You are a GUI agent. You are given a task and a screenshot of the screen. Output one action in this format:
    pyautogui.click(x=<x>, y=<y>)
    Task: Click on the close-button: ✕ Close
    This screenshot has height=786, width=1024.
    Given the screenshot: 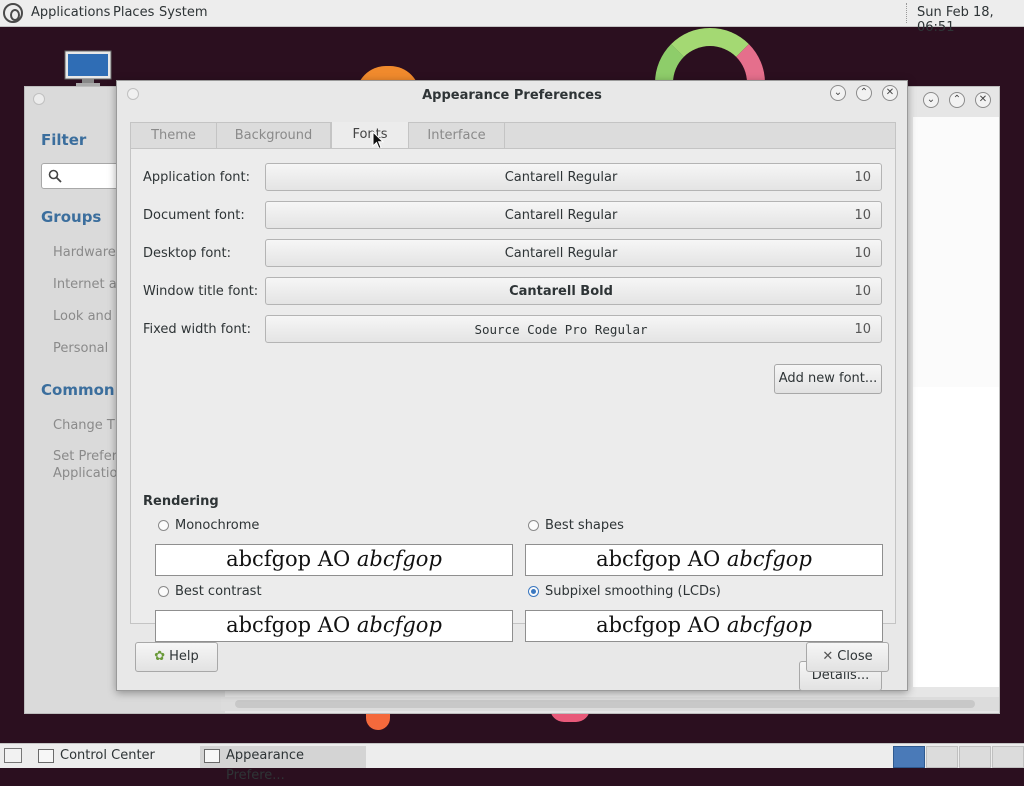 What is the action you would take?
    pyautogui.click(x=847, y=657)
    